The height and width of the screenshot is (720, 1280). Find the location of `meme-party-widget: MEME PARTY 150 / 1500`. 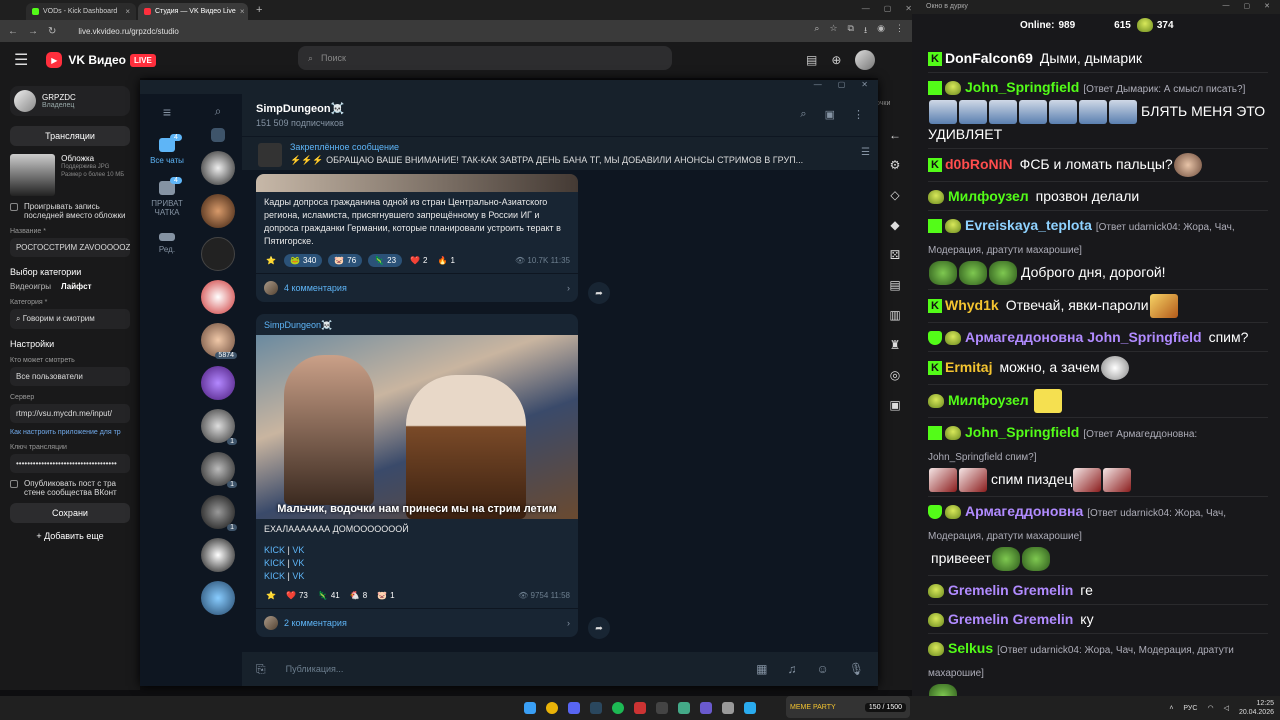

meme-party-widget: MEME PARTY 150 / 1500 is located at coordinates (848, 707).